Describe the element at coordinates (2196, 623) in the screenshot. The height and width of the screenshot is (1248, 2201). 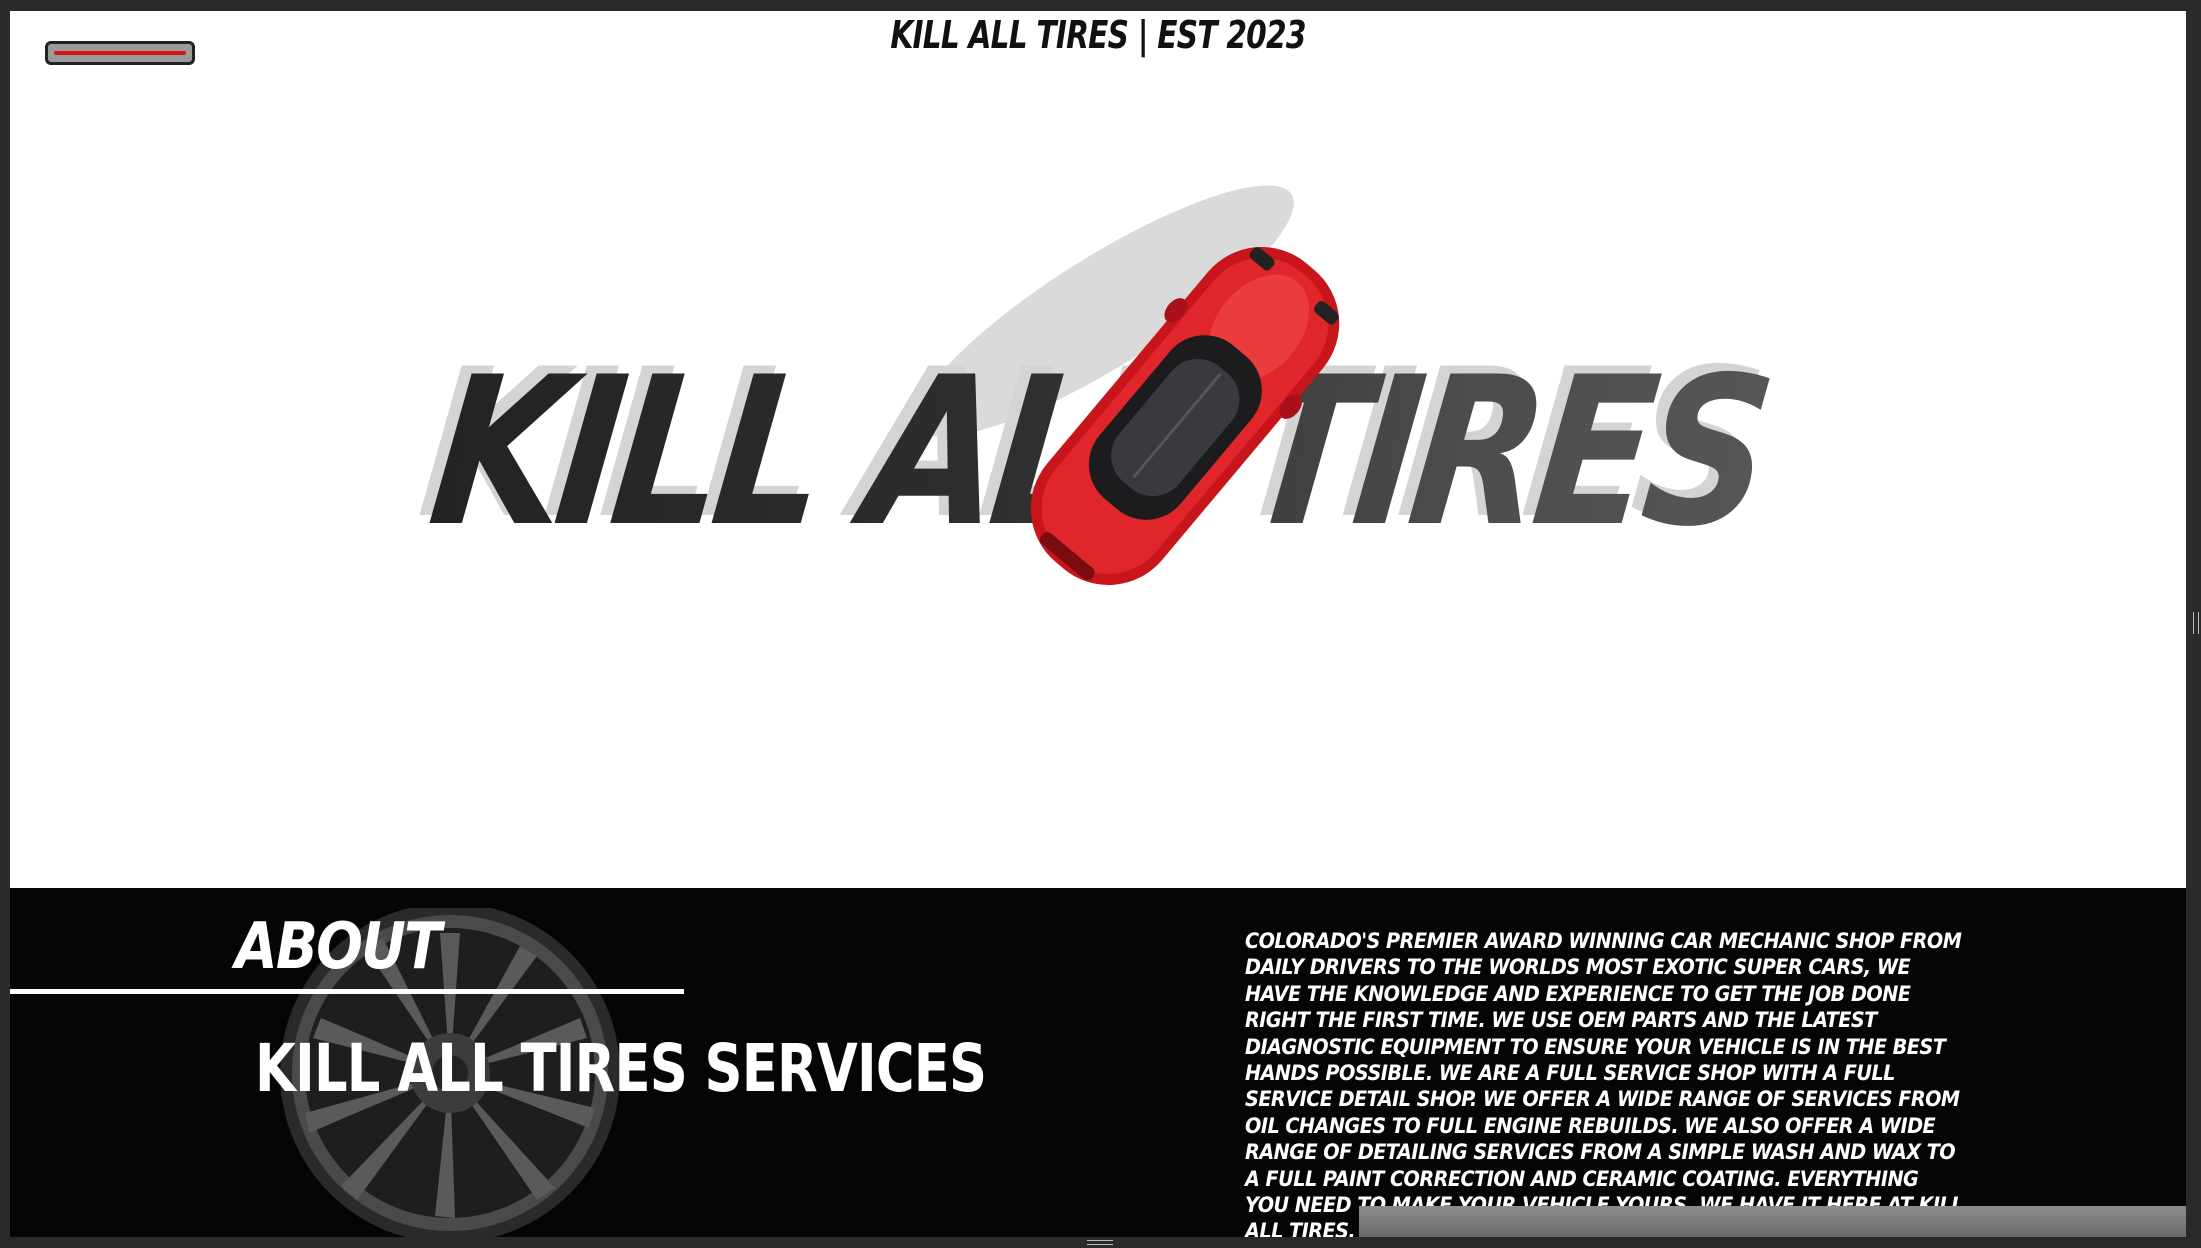
I see `resize-handle-right` at that location.